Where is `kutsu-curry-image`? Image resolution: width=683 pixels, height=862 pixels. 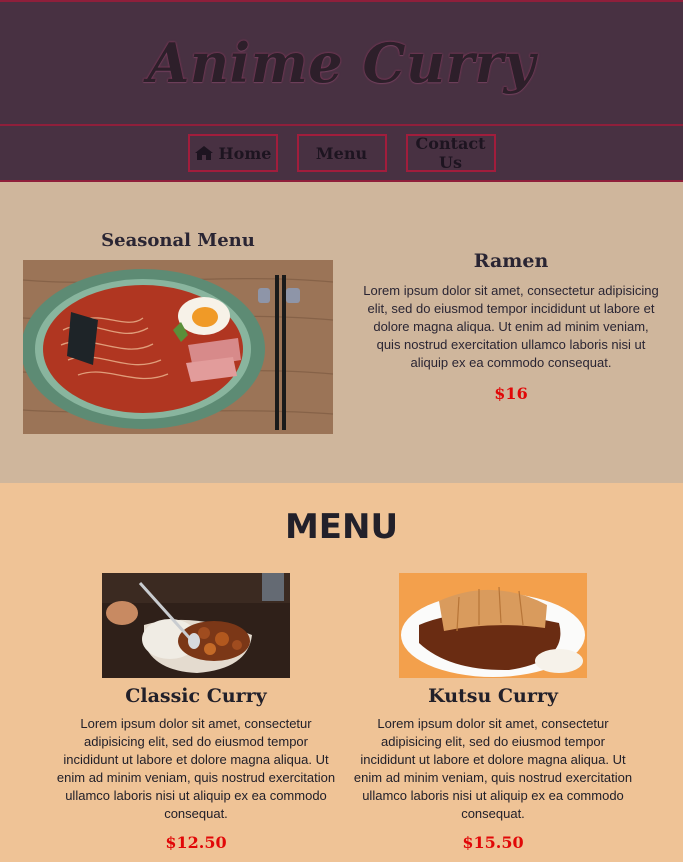 kutsu-curry-image is located at coordinates (493, 625).